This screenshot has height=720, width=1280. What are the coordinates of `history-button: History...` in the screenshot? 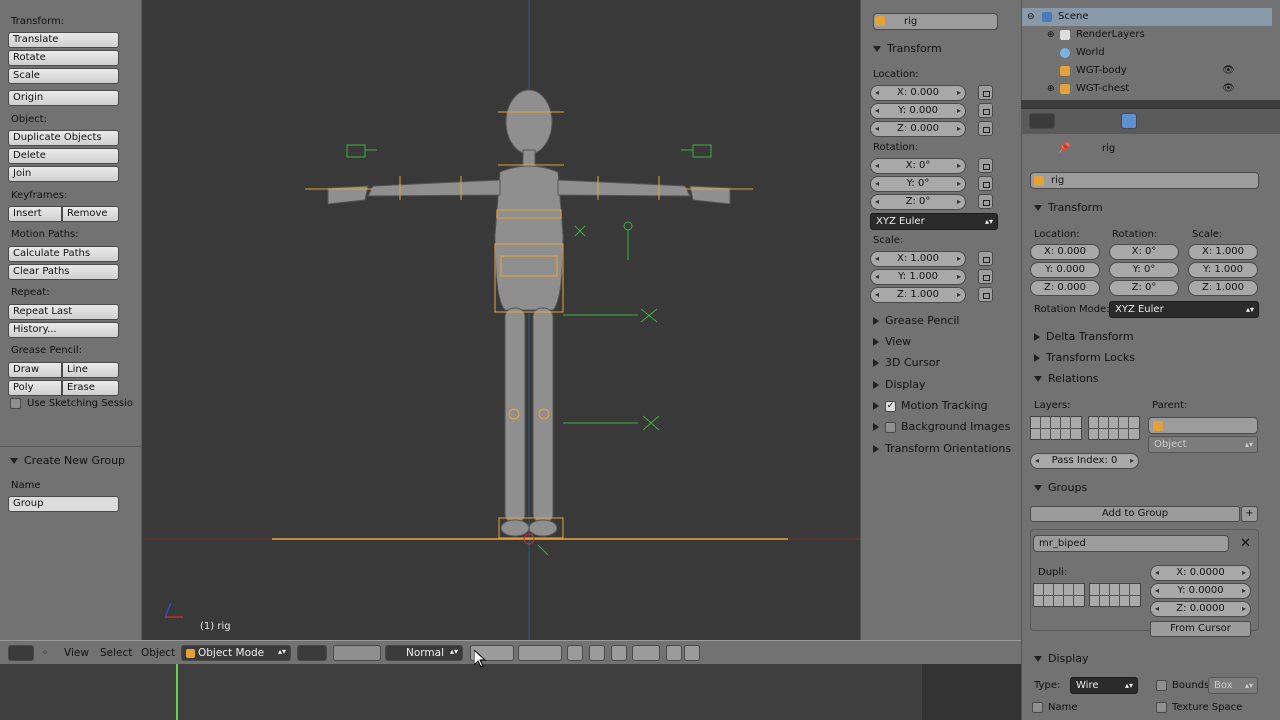 It's located at (63, 330).